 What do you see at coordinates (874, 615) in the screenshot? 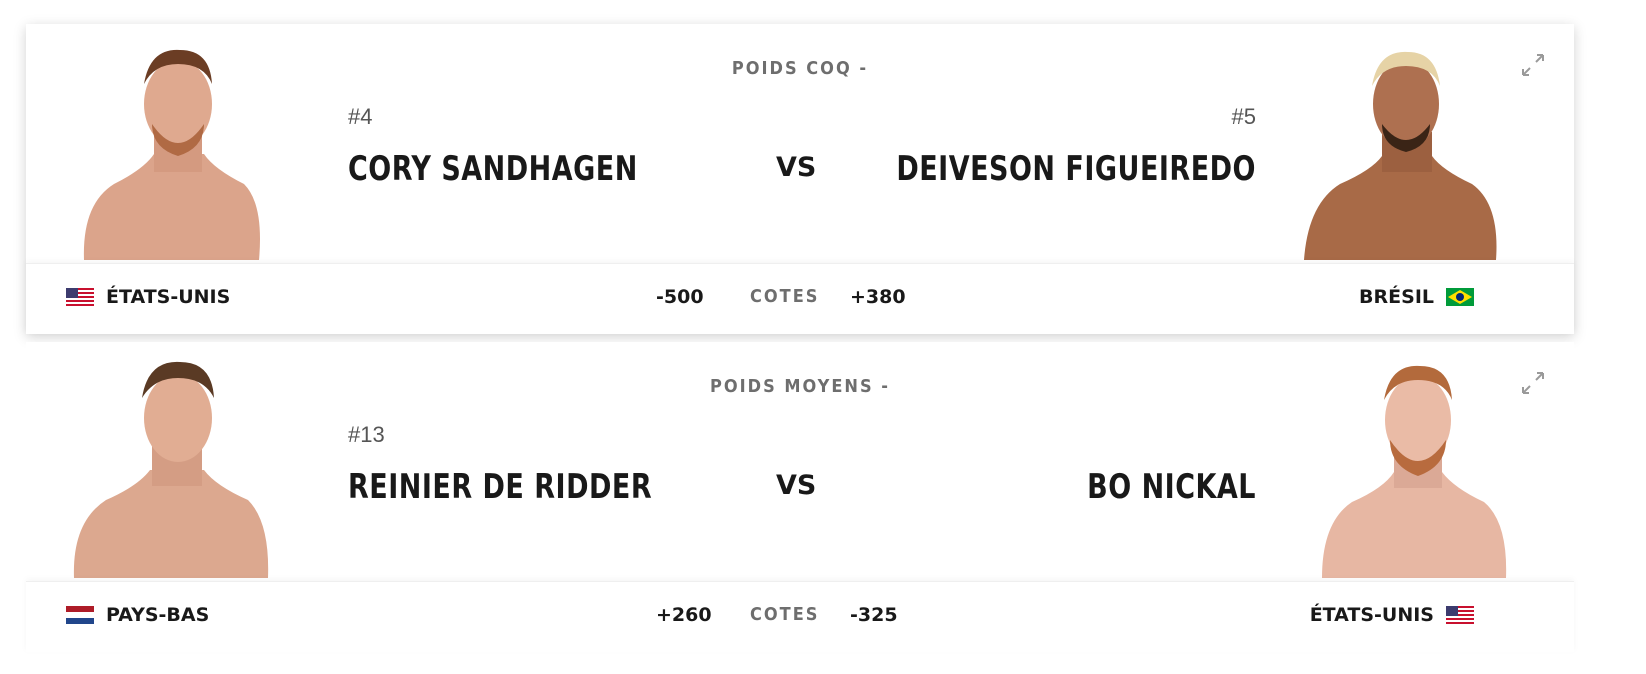
I see `odds-blue: -325` at bounding box center [874, 615].